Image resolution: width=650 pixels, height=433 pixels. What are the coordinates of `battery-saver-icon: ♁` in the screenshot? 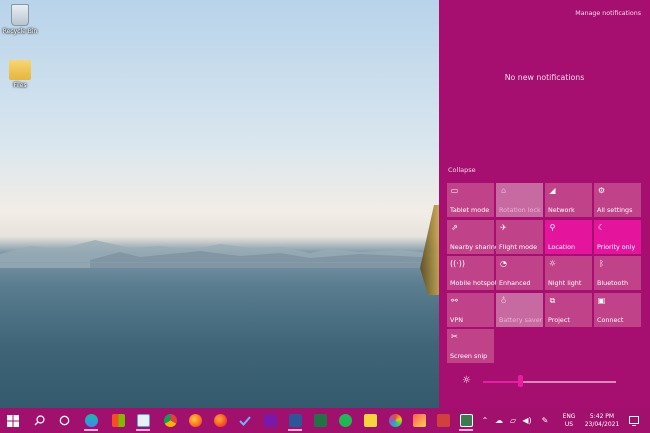 It's located at (503, 300).